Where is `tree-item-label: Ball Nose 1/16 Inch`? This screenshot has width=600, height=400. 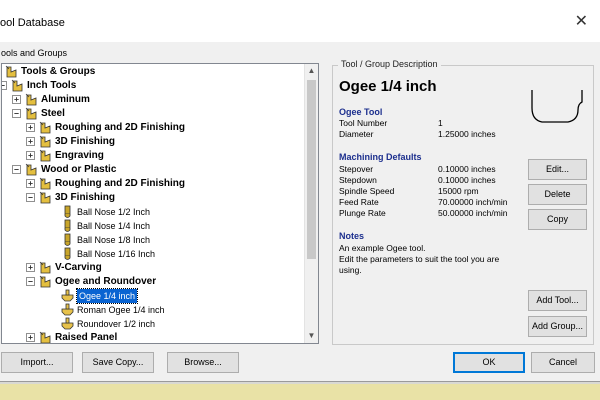 tree-item-label: Ball Nose 1/16 Inch is located at coordinates (116, 254).